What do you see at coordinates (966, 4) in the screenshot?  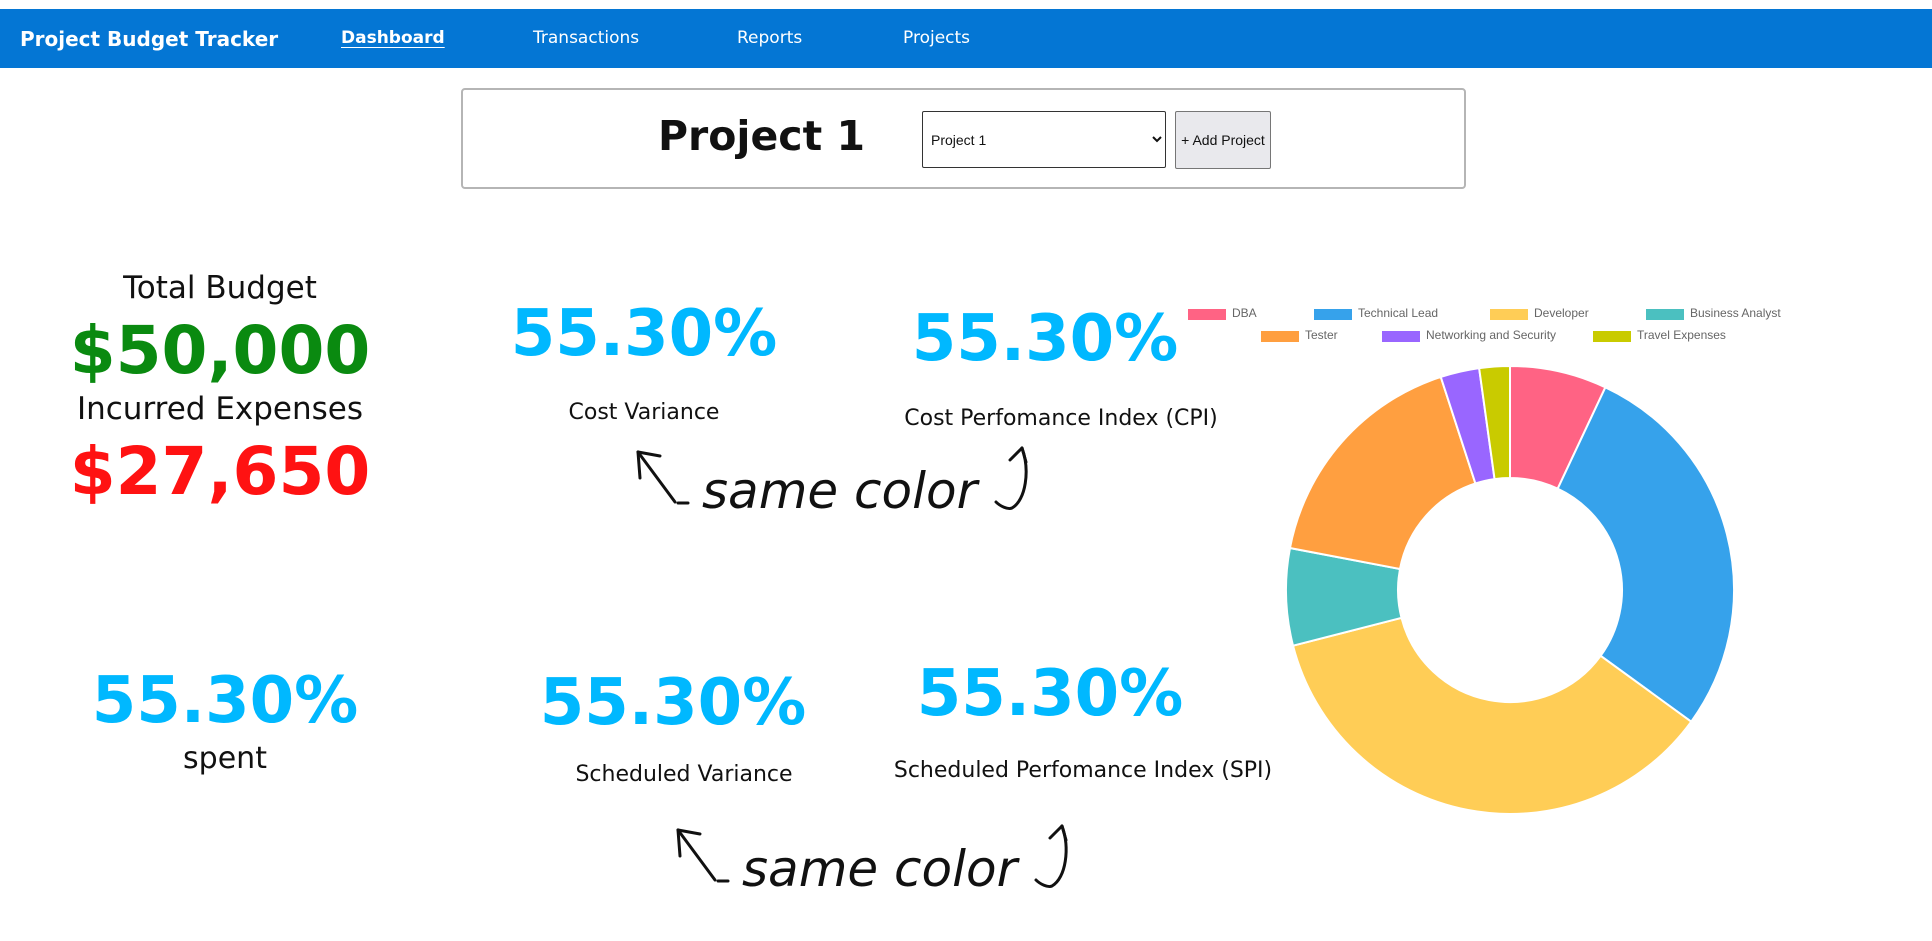 I see `window-top-strip` at bounding box center [966, 4].